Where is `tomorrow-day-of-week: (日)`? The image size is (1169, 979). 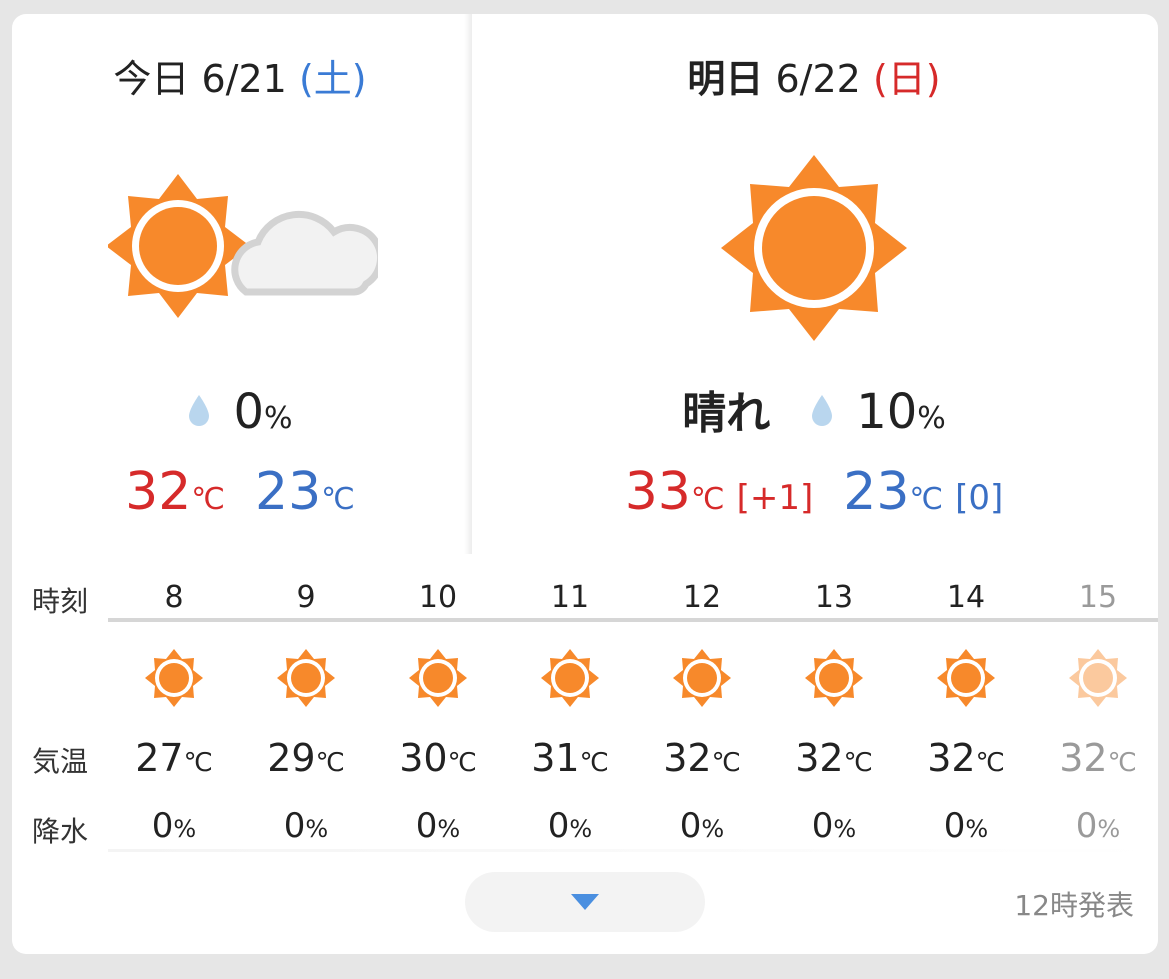
tomorrow-day-of-week: (日) is located at coordinates (906, 79).